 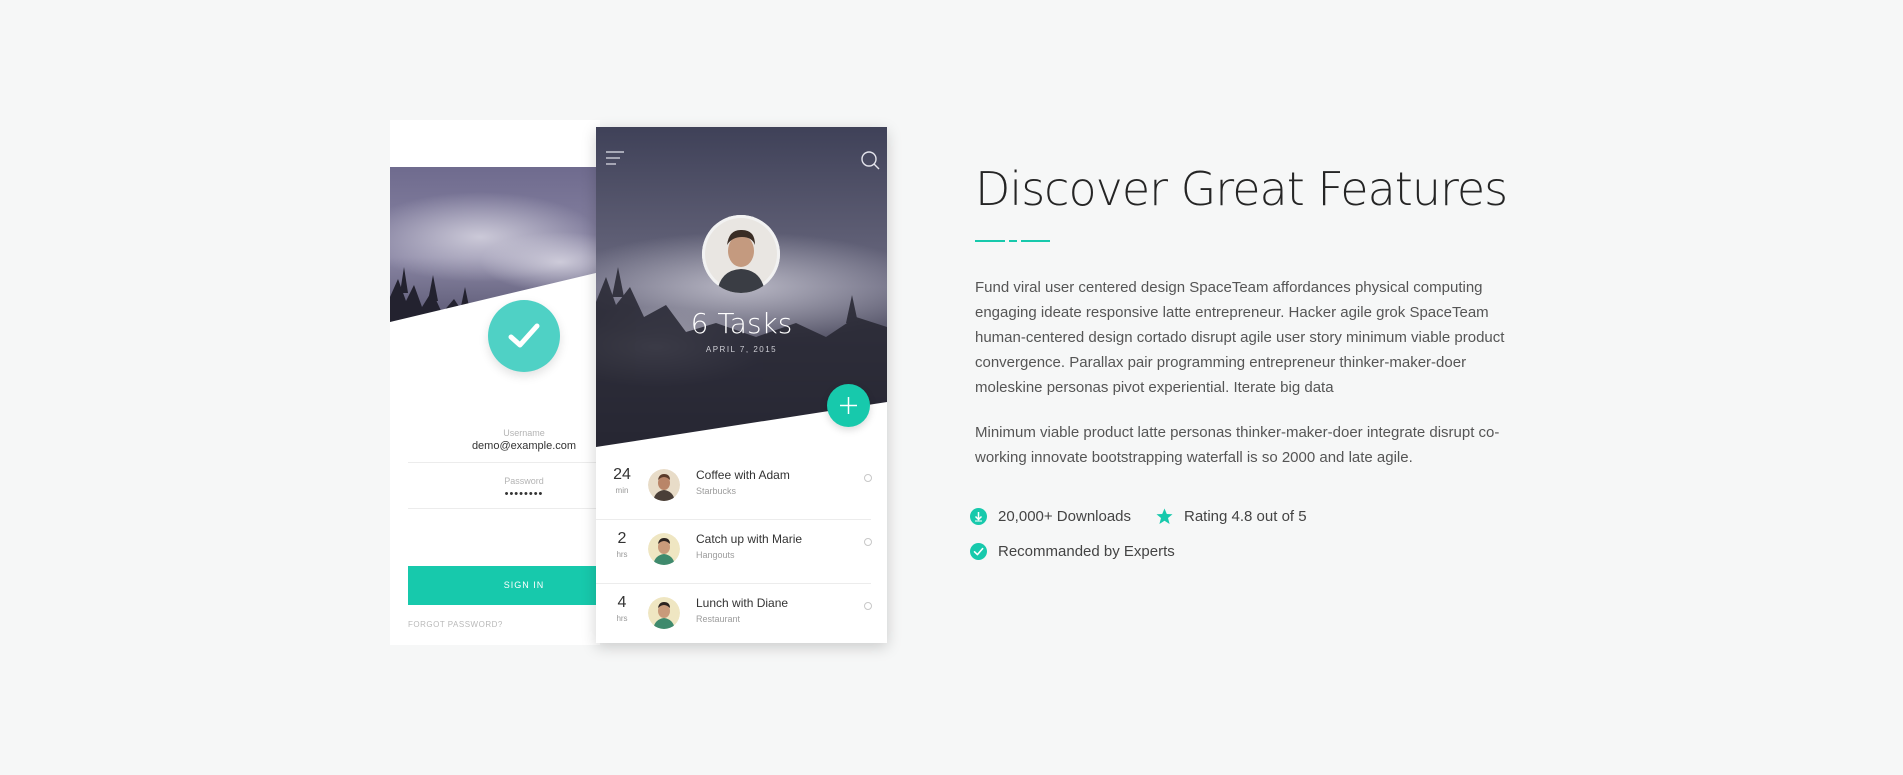 What do you see at coordinates (718, 619) in the screenshot?
I see `task-location: Restaurant` at bounding box center [718, 619].